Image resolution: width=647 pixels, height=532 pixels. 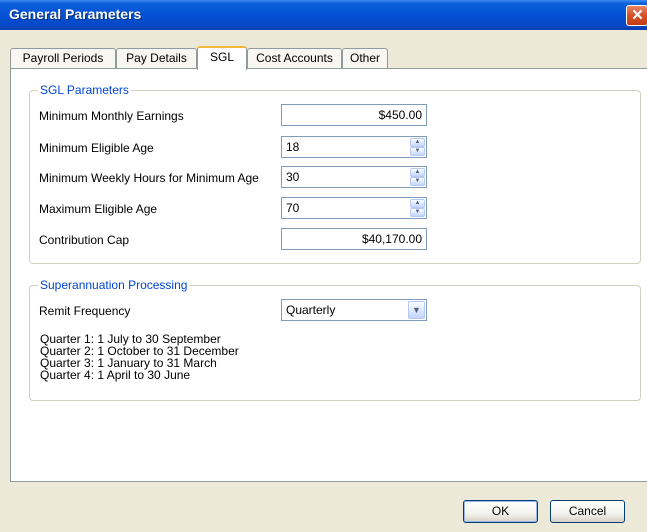 What do you see at coordinates (114, 285) in the screenshot?
I see `superannuation-processing-legend: Superannuation Processing` at bounding box center [114, 285].